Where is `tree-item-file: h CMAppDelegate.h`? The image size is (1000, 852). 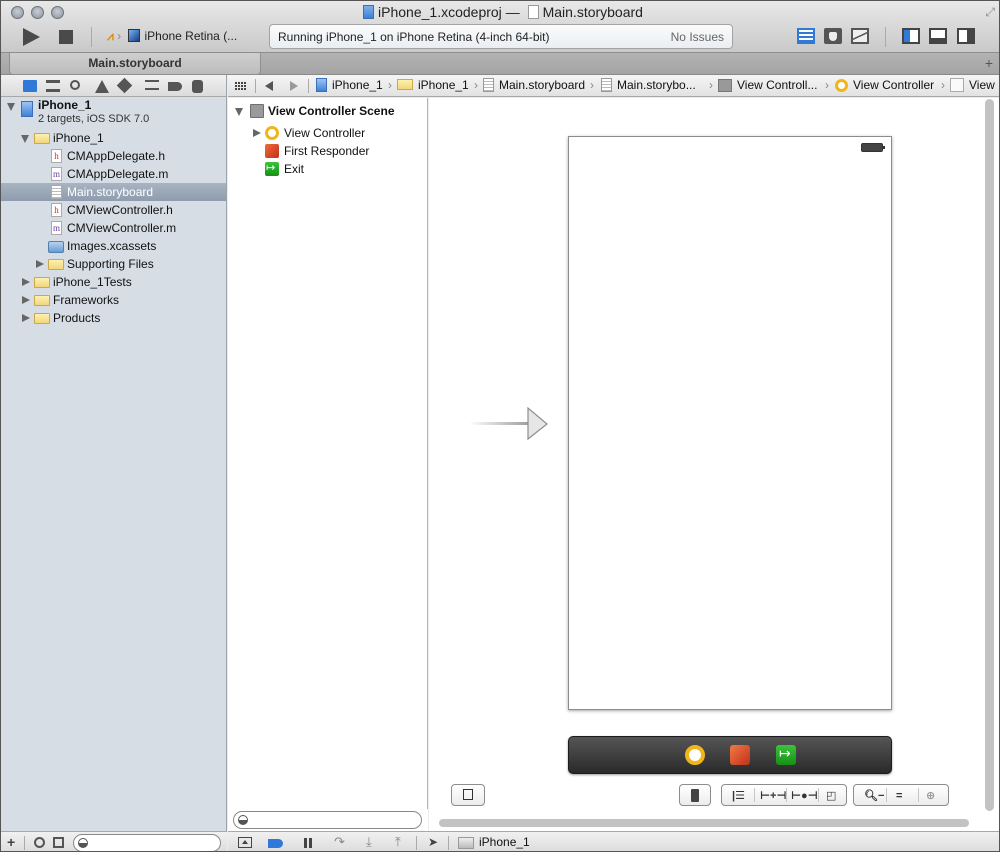
tree-item-file: h CMAppDelegate.h is located at coordinates (113, 156).